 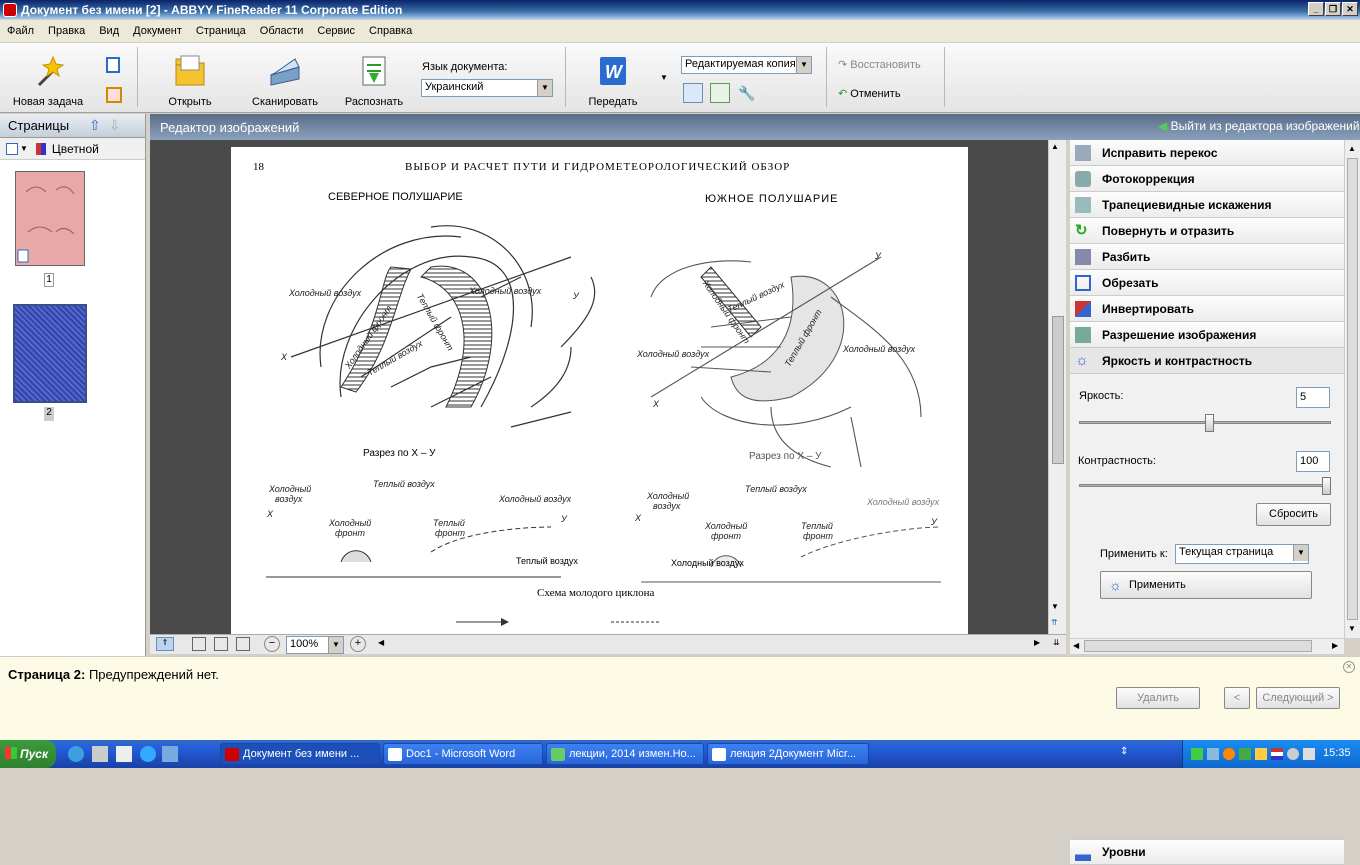 What do you see at coordinates (463, 754) in the screenshot?
I see `taskbar-item-word1: Doc1 - Microsoft Word` at bounding box center [463, 754].